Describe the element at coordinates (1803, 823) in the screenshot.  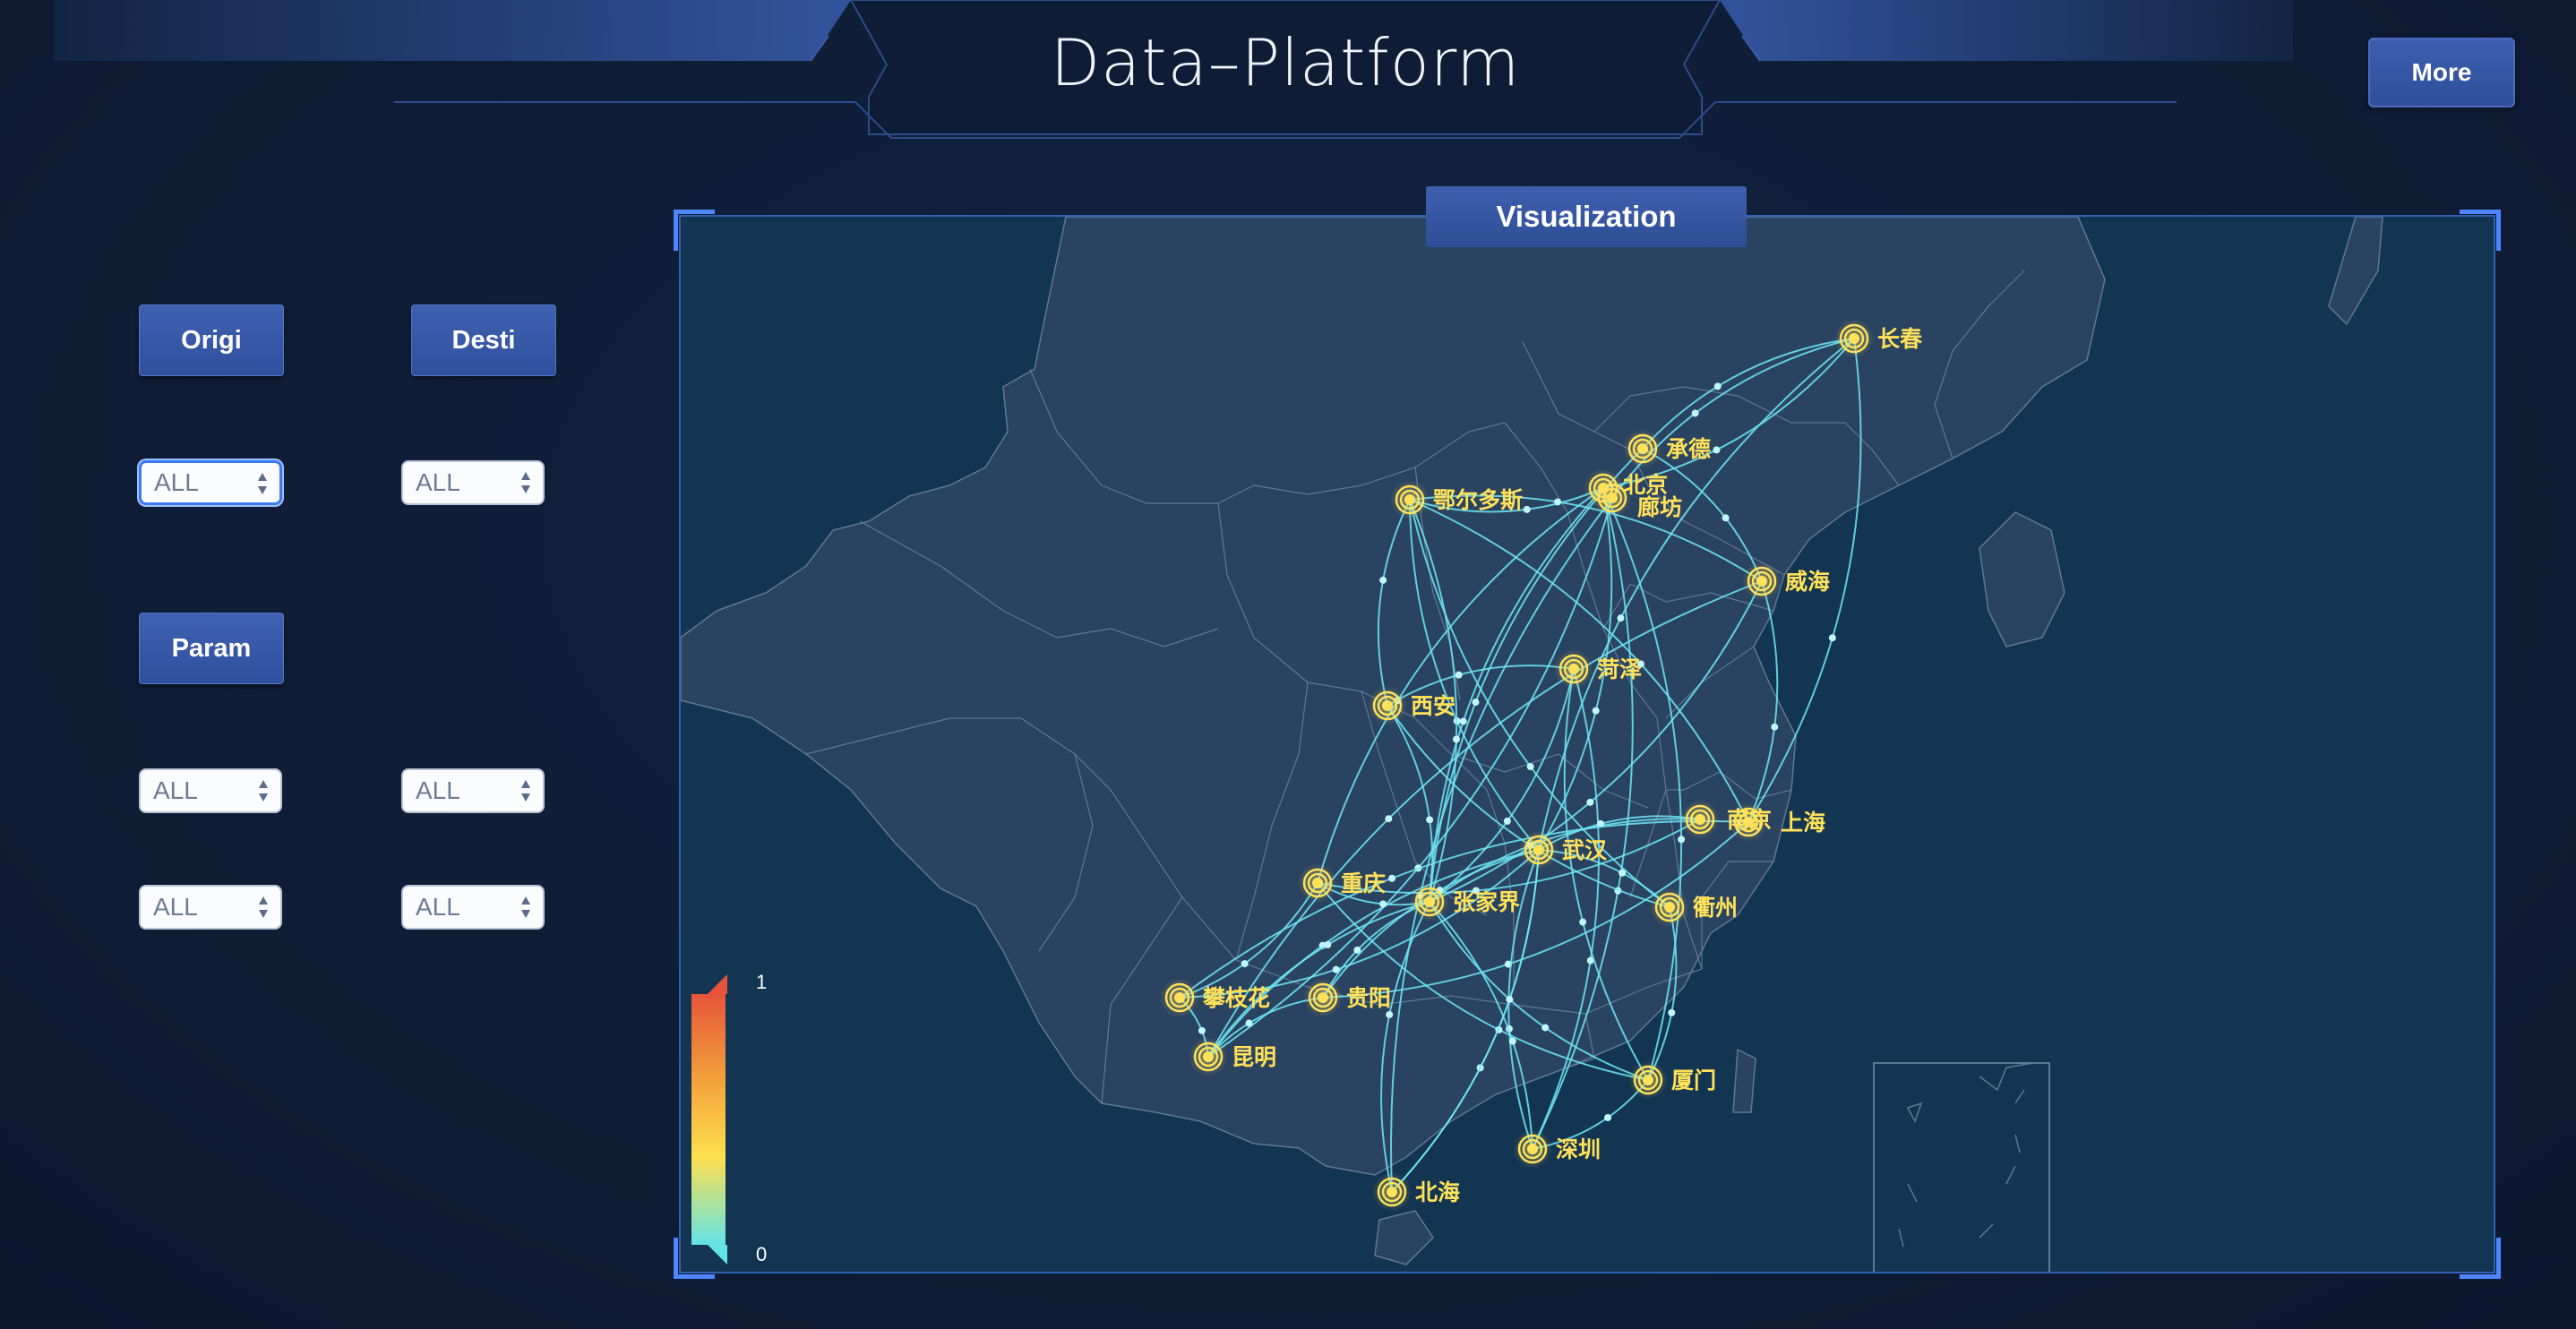
I see `city-label: 上海` at that location.